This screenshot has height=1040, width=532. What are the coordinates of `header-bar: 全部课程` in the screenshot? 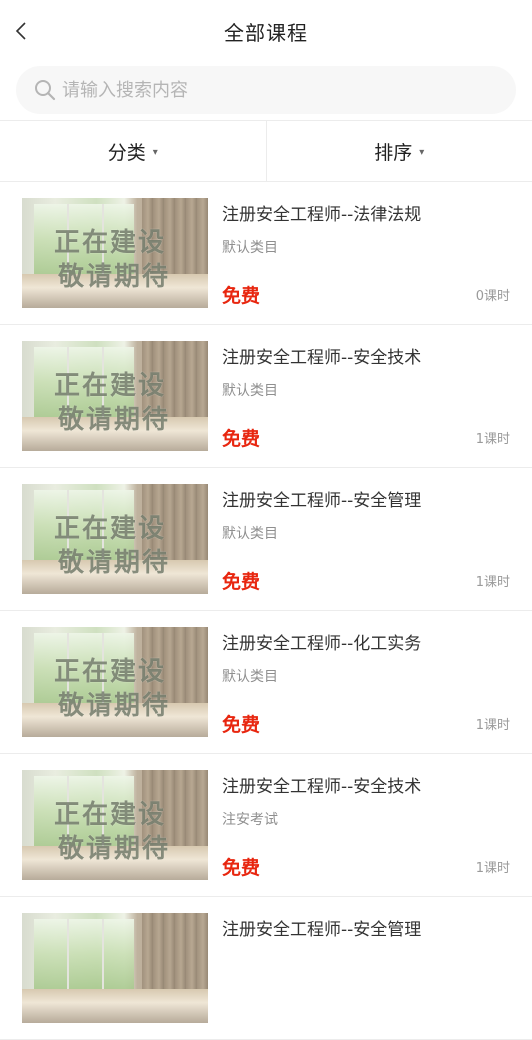 It's located at (266, 31).